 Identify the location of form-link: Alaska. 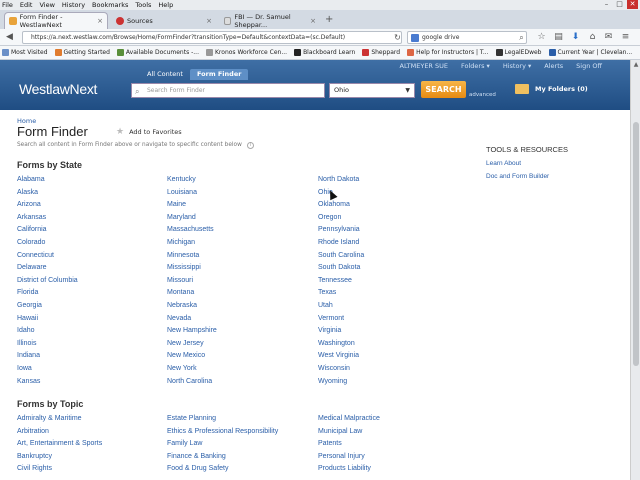
(47, 195).